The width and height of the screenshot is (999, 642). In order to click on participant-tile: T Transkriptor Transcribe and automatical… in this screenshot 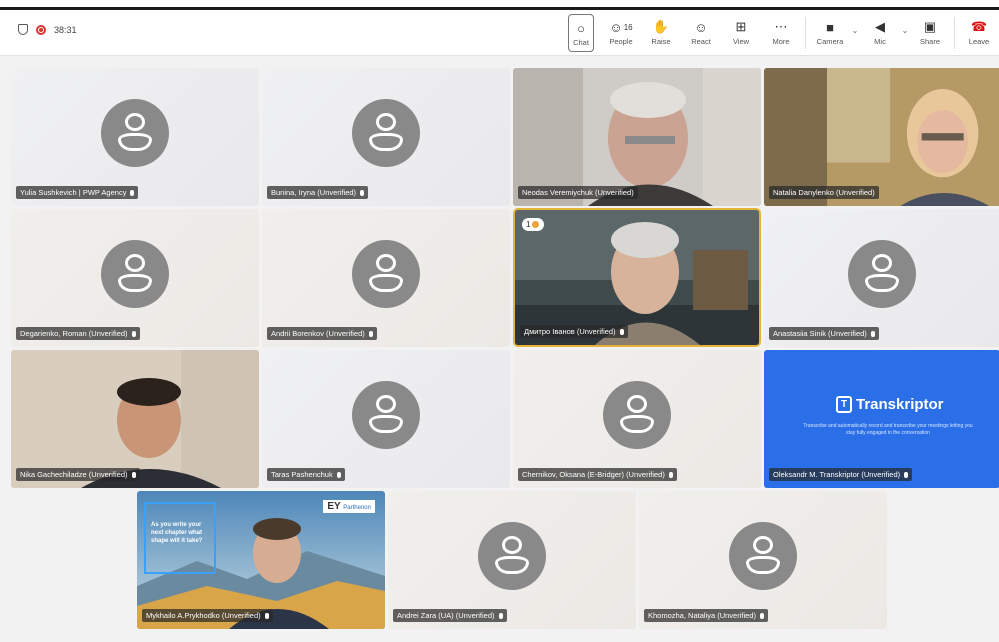, I will do `click(881, 419)`.